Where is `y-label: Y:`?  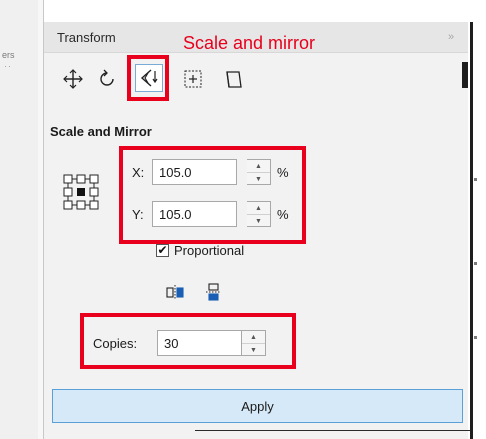
y-label: Y: is located at coordinates (138, 214).